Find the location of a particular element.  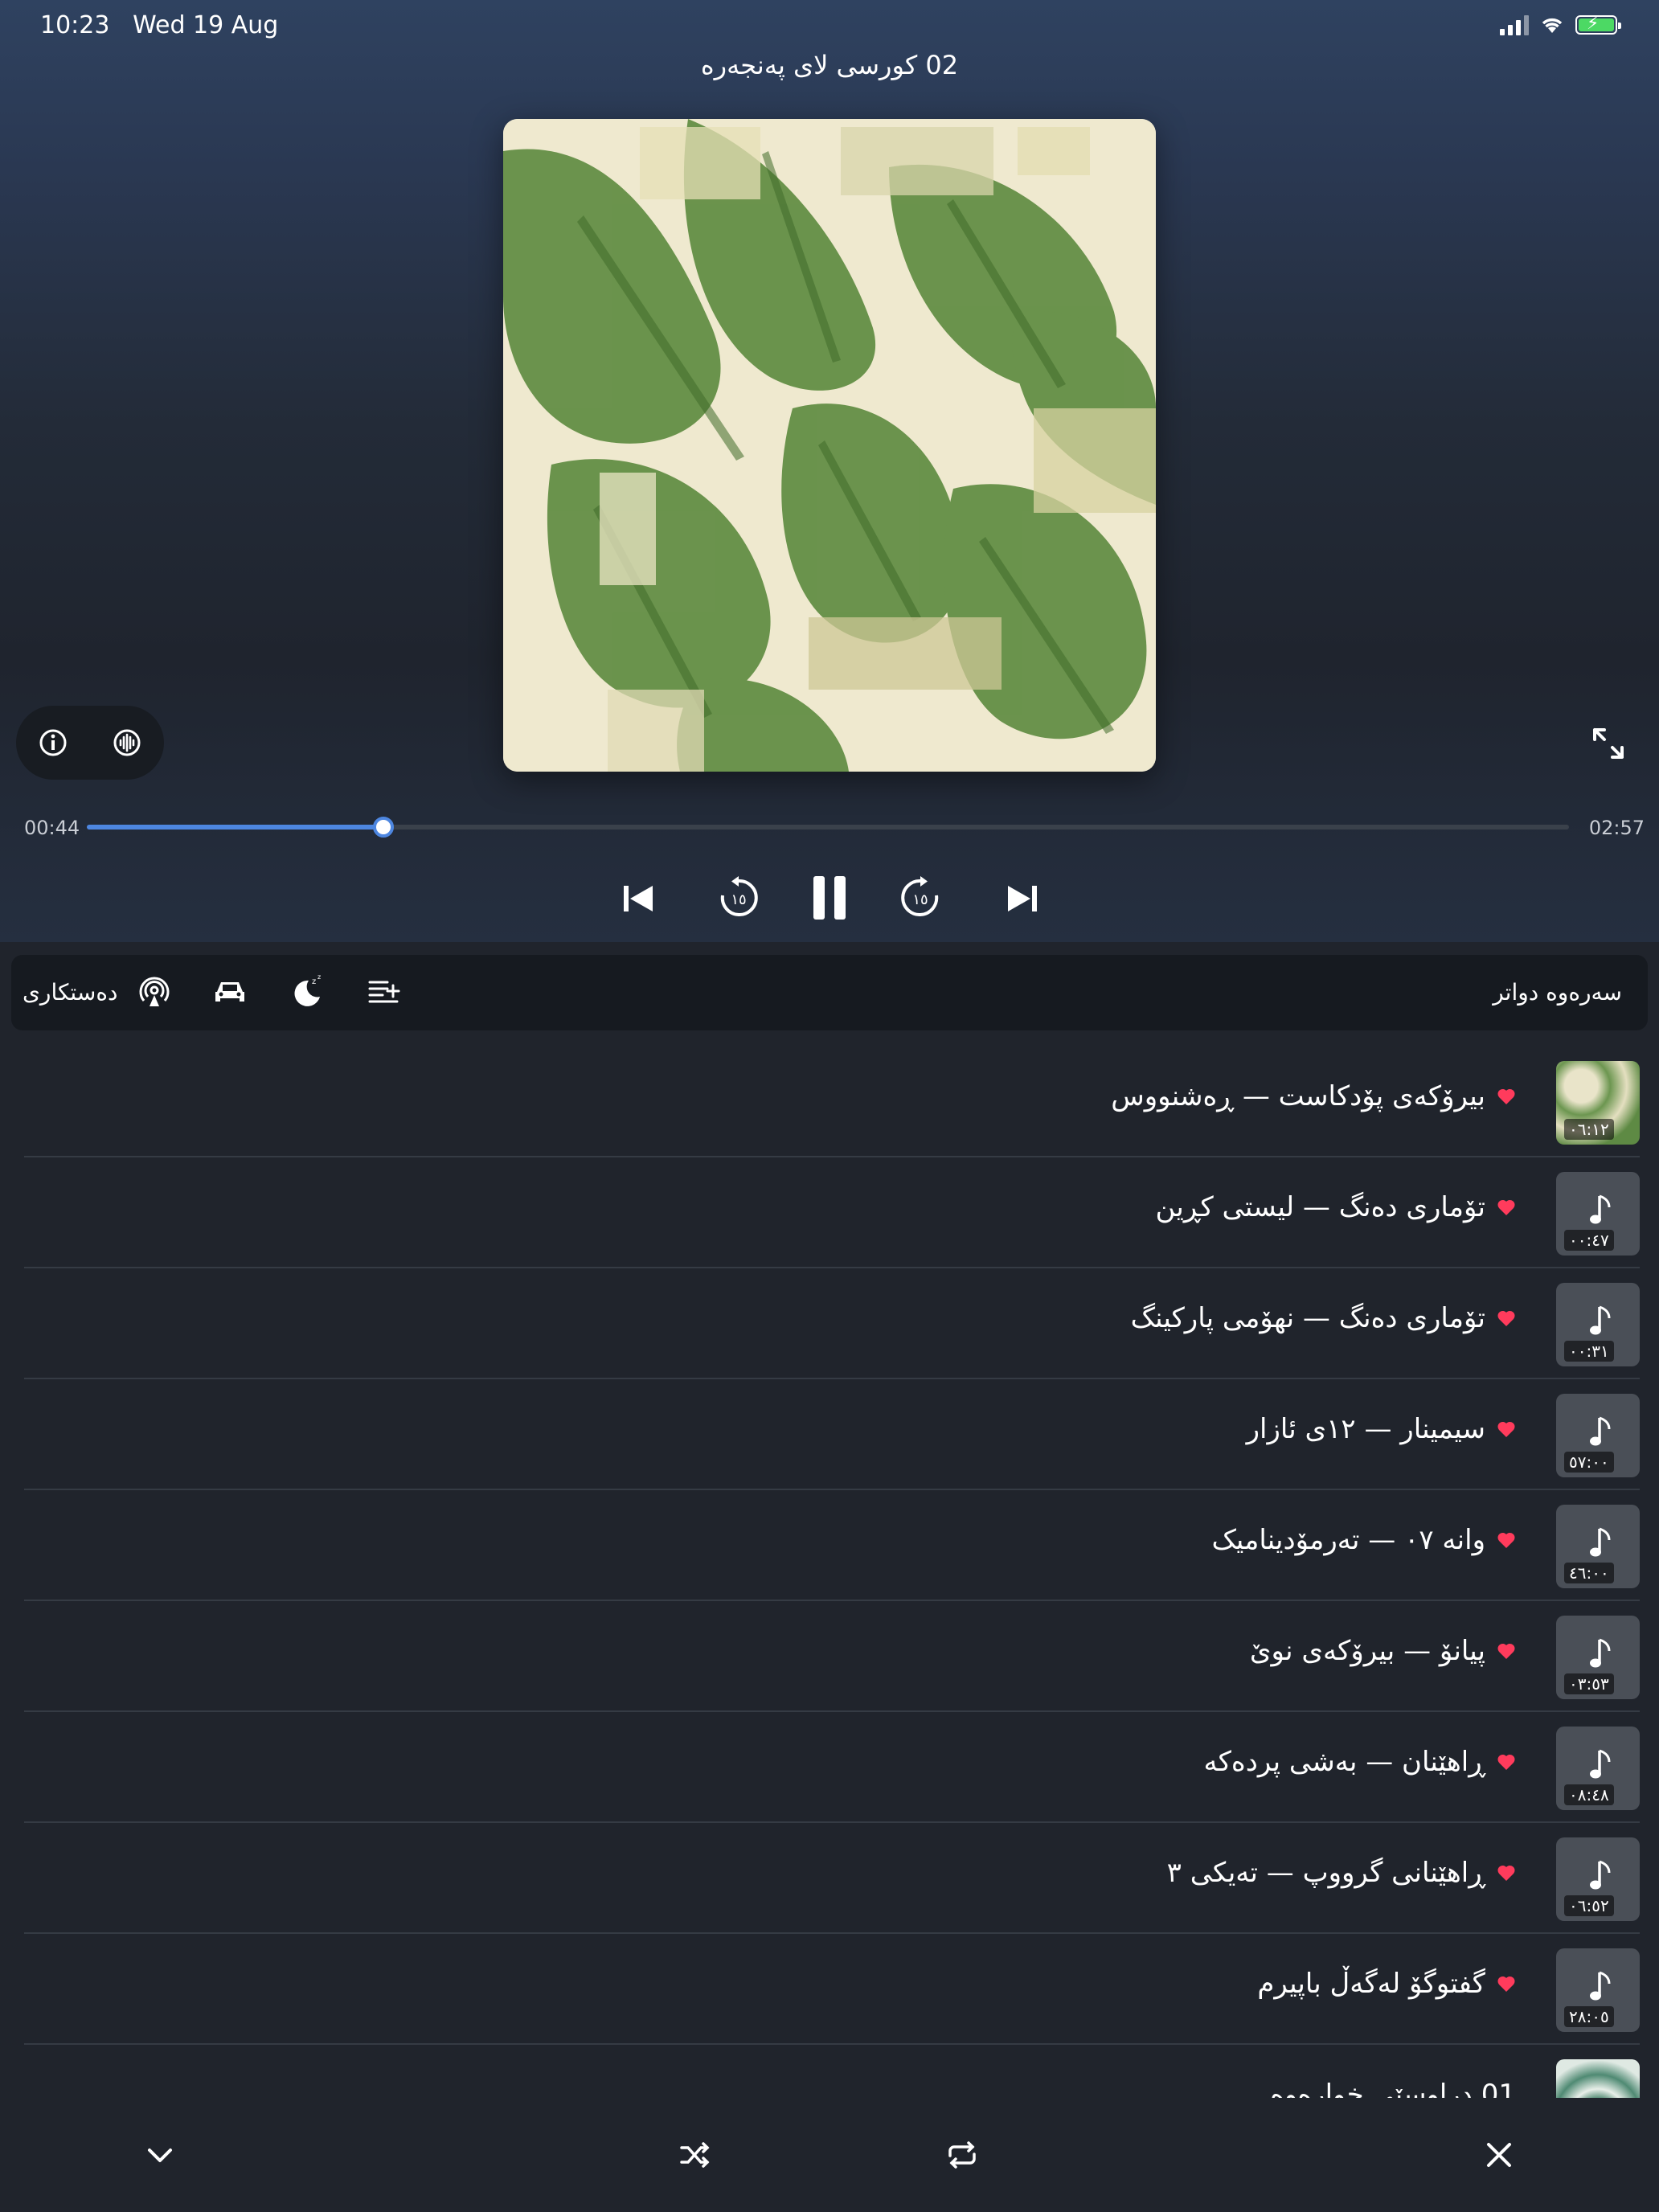

bottom-bar is located at coordinates (829, 2155).